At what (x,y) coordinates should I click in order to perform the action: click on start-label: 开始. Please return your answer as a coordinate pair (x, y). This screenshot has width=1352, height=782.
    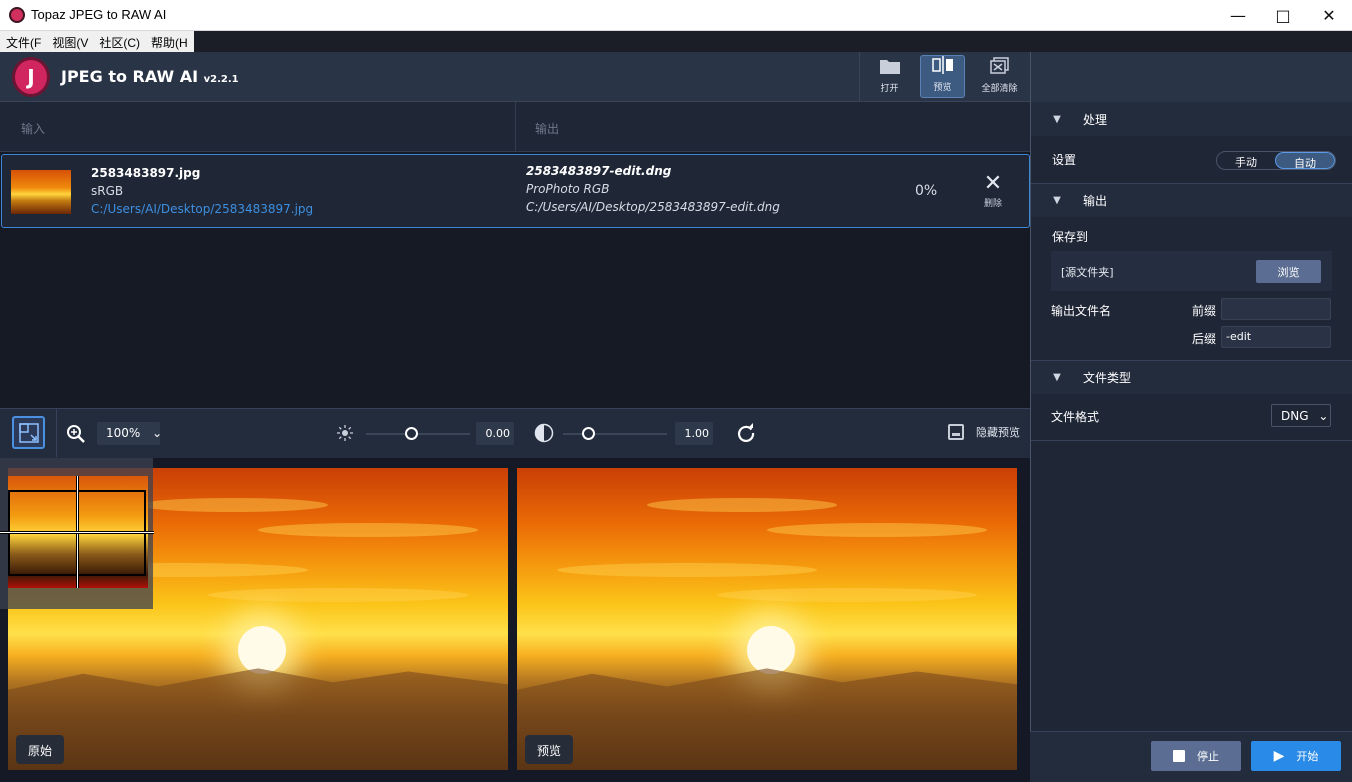
    Looking at the image, I should click on (1307, 756).